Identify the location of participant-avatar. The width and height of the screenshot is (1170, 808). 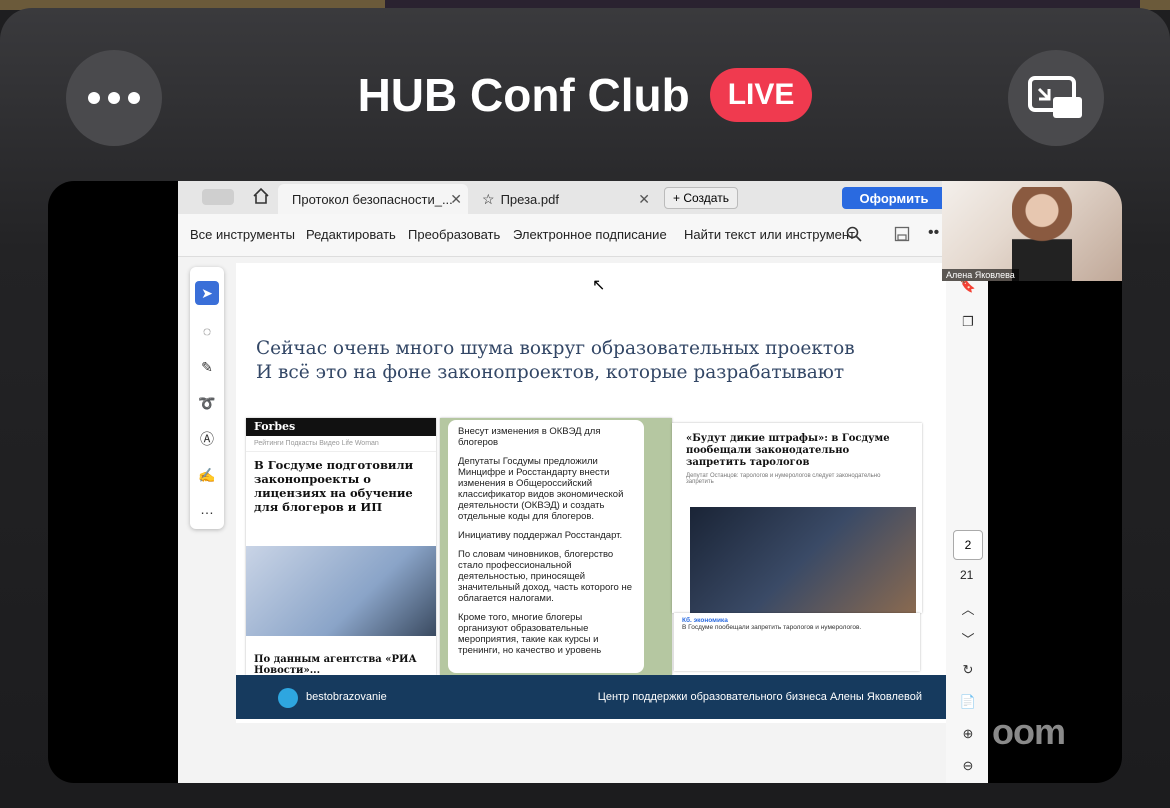
(1042, 234).